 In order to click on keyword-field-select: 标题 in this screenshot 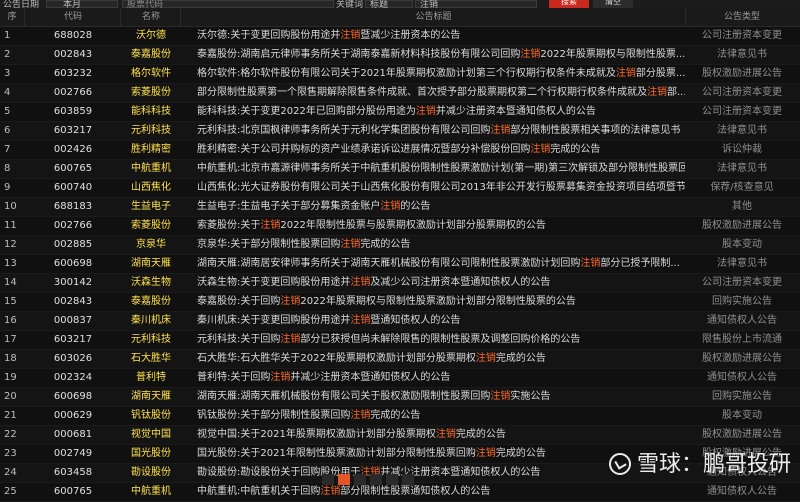, I will do `click(389, 4)`.